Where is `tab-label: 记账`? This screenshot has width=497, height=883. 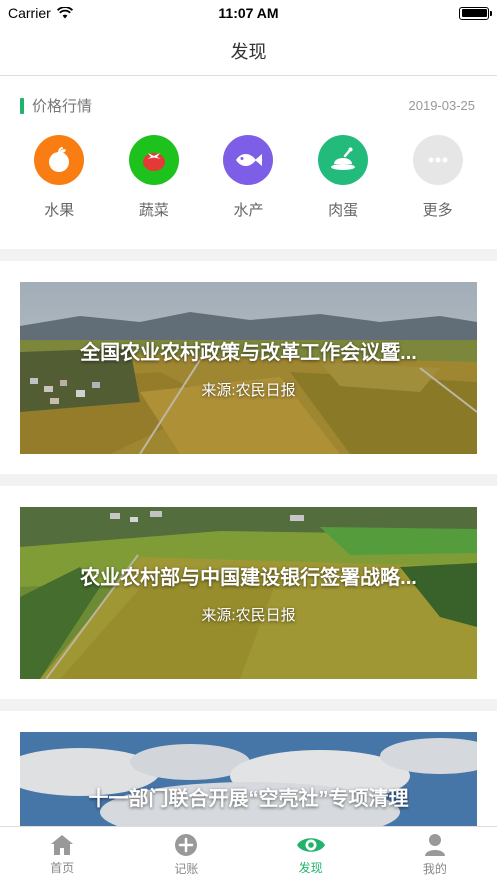
tab-label: 记账 is located at coordinates (186, 869).